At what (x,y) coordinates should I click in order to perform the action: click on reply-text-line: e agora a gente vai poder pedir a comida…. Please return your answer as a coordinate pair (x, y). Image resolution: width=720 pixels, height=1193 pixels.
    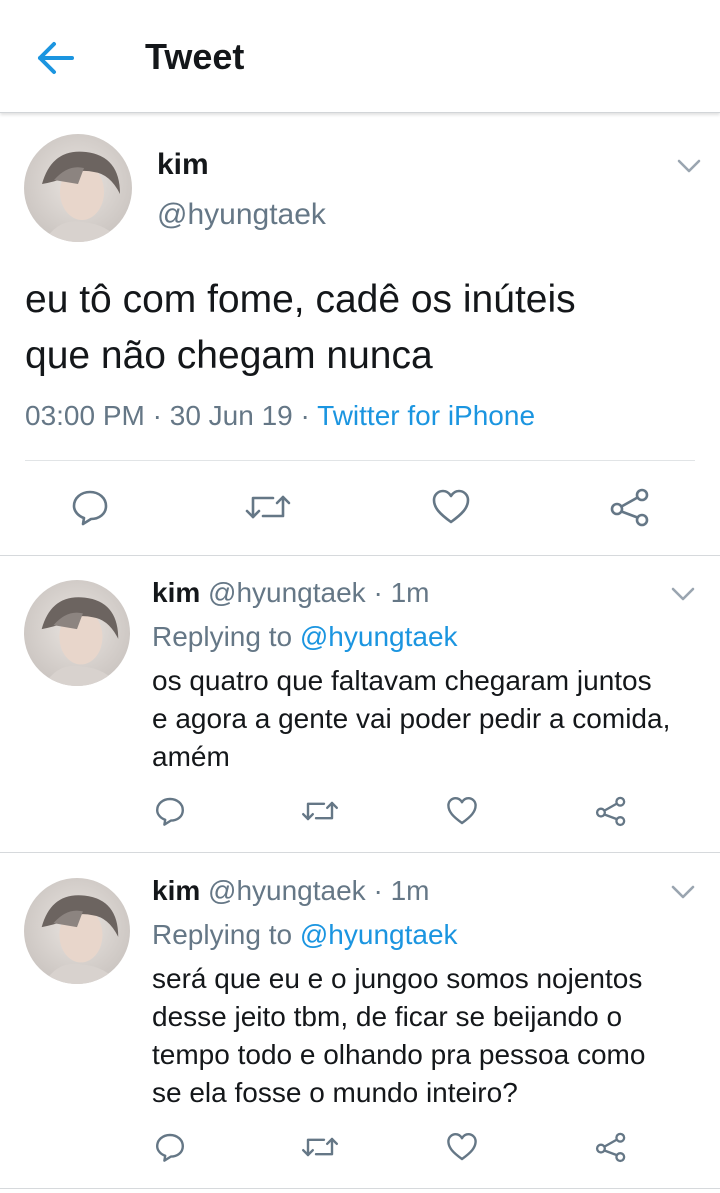
    Looking at the image, I should click on (411, 718).